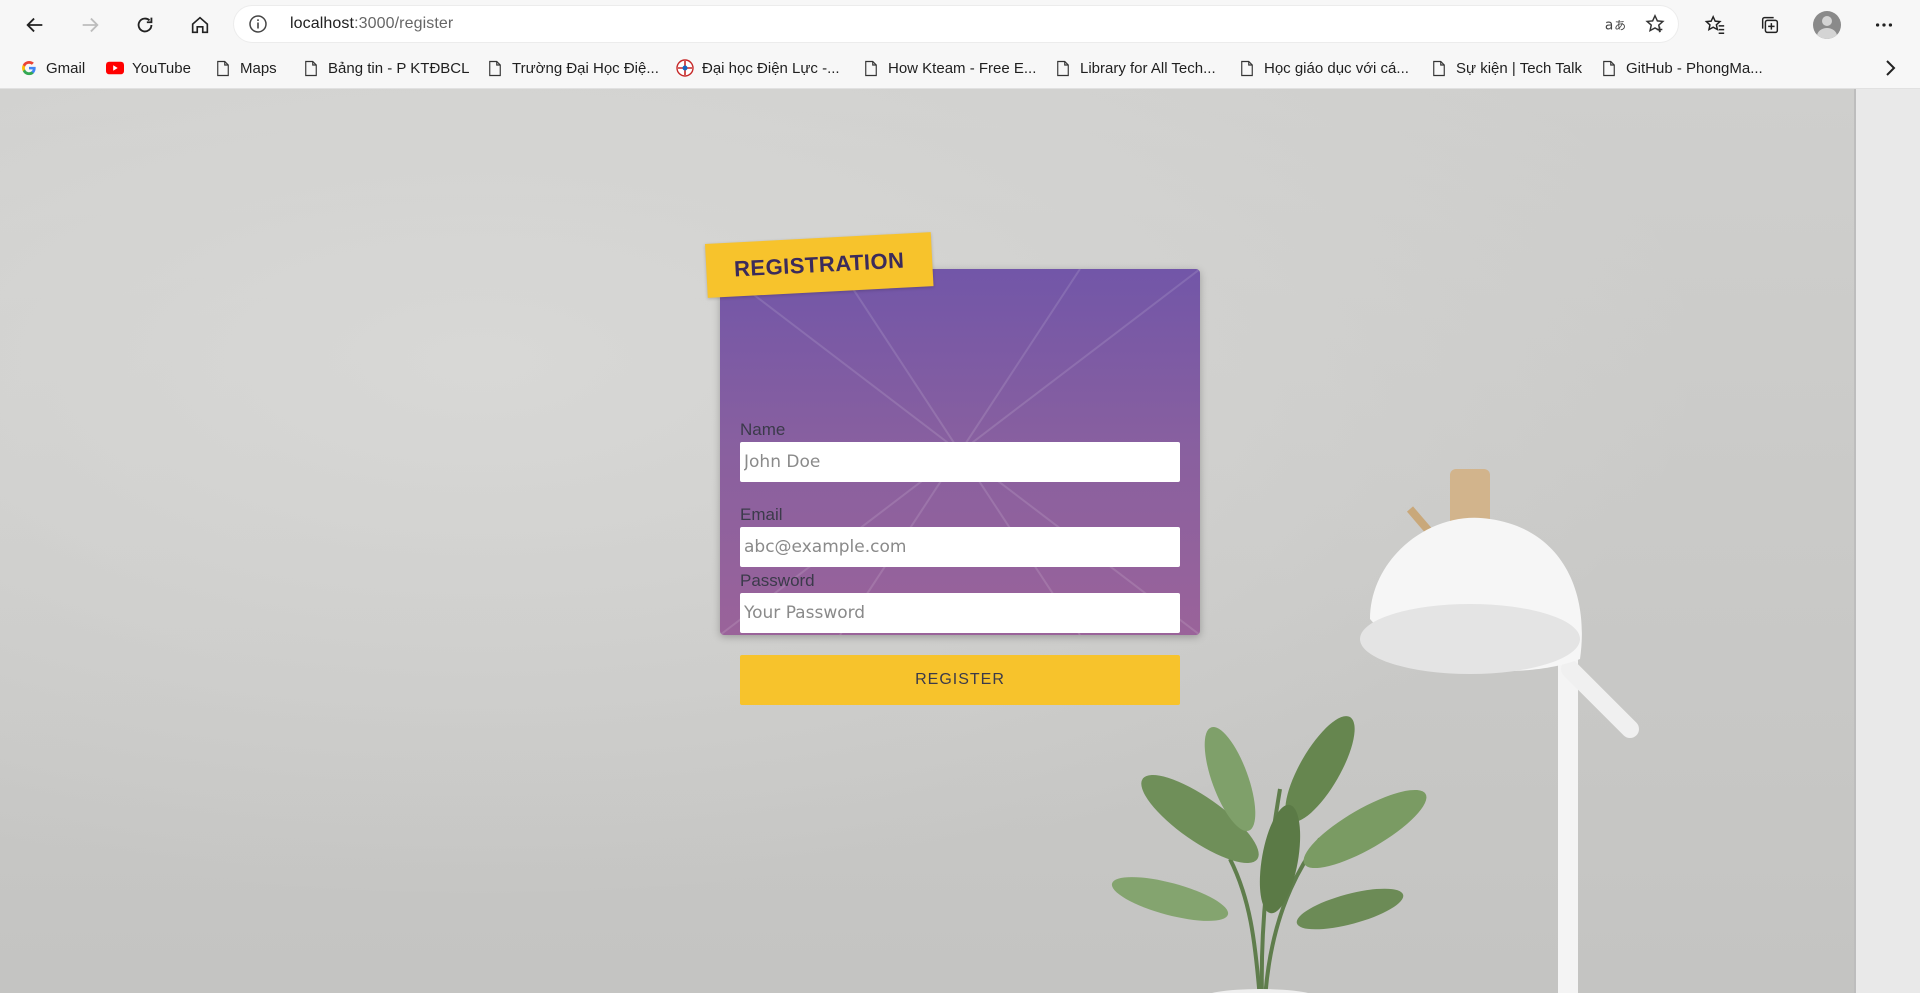  I want to click on name-input, so click(960, 462).